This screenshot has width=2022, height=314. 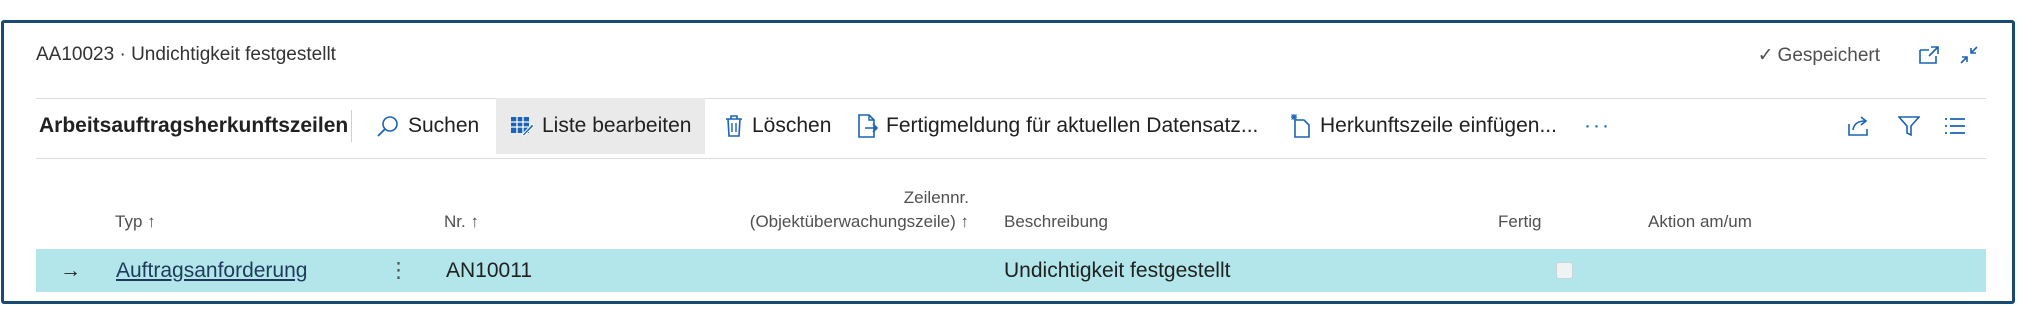 I want to click on page-title: AA10023 · Undichtigkeit festgestellt, so click(x=186, y=54).